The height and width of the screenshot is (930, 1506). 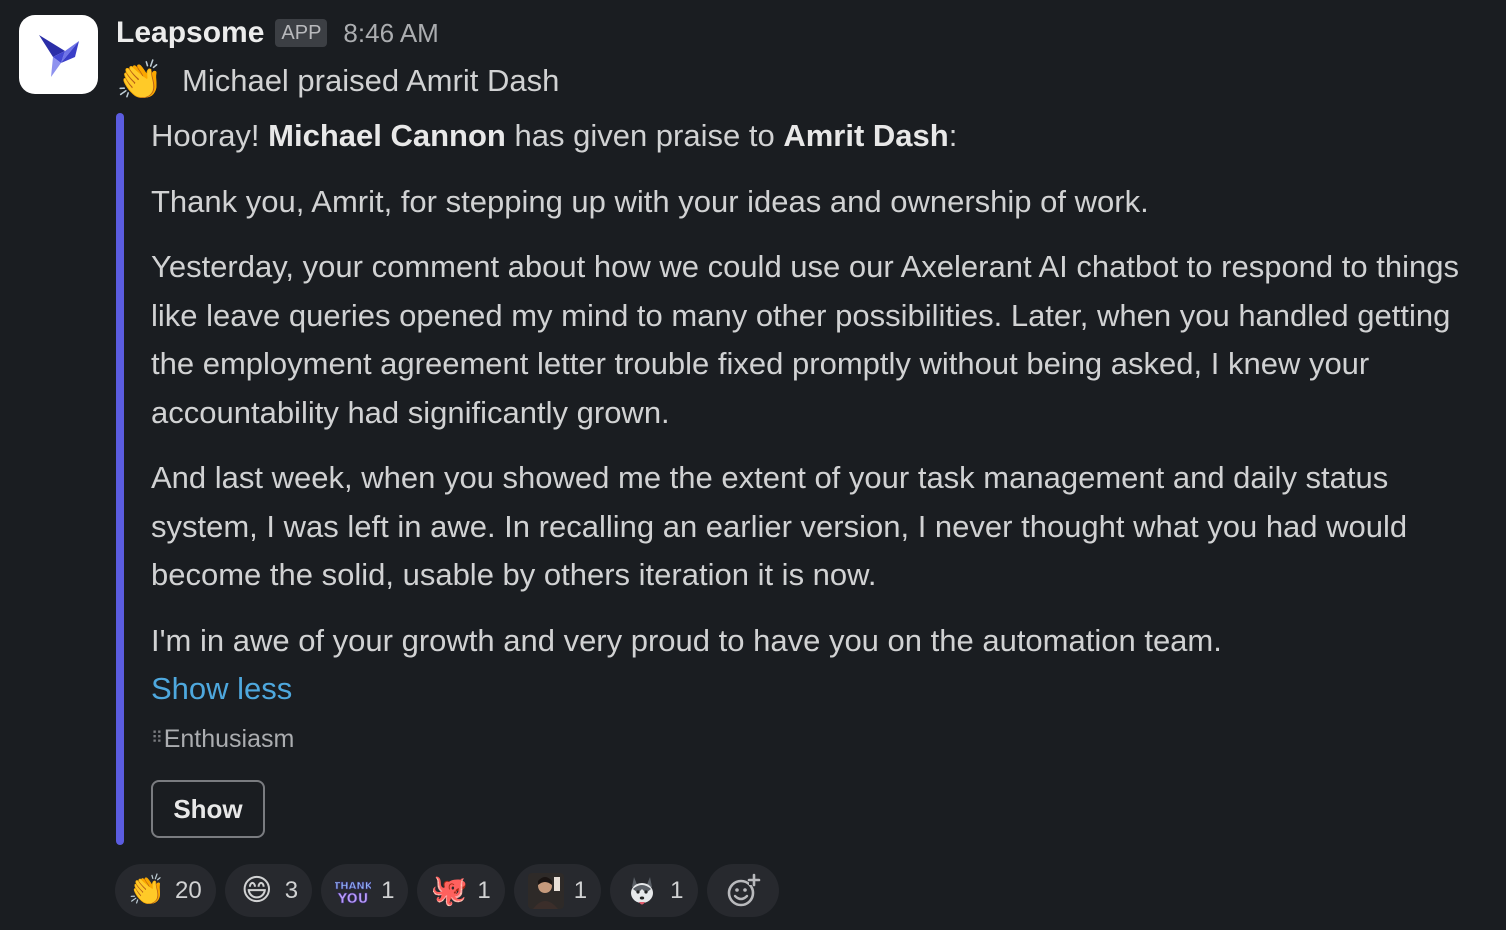 What do you see at coordinates (545, 890) in the screenshot?
I see `person-photo-icon` at bounding box center [545, 890].